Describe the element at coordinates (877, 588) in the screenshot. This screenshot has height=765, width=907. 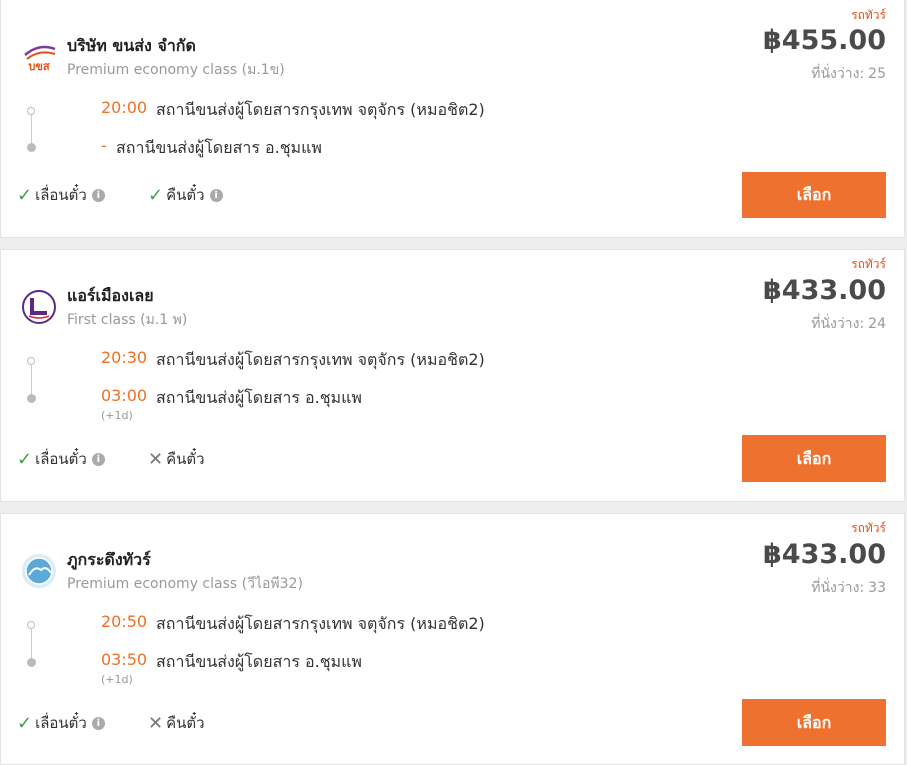
I see `seats-count: 33` at that location.